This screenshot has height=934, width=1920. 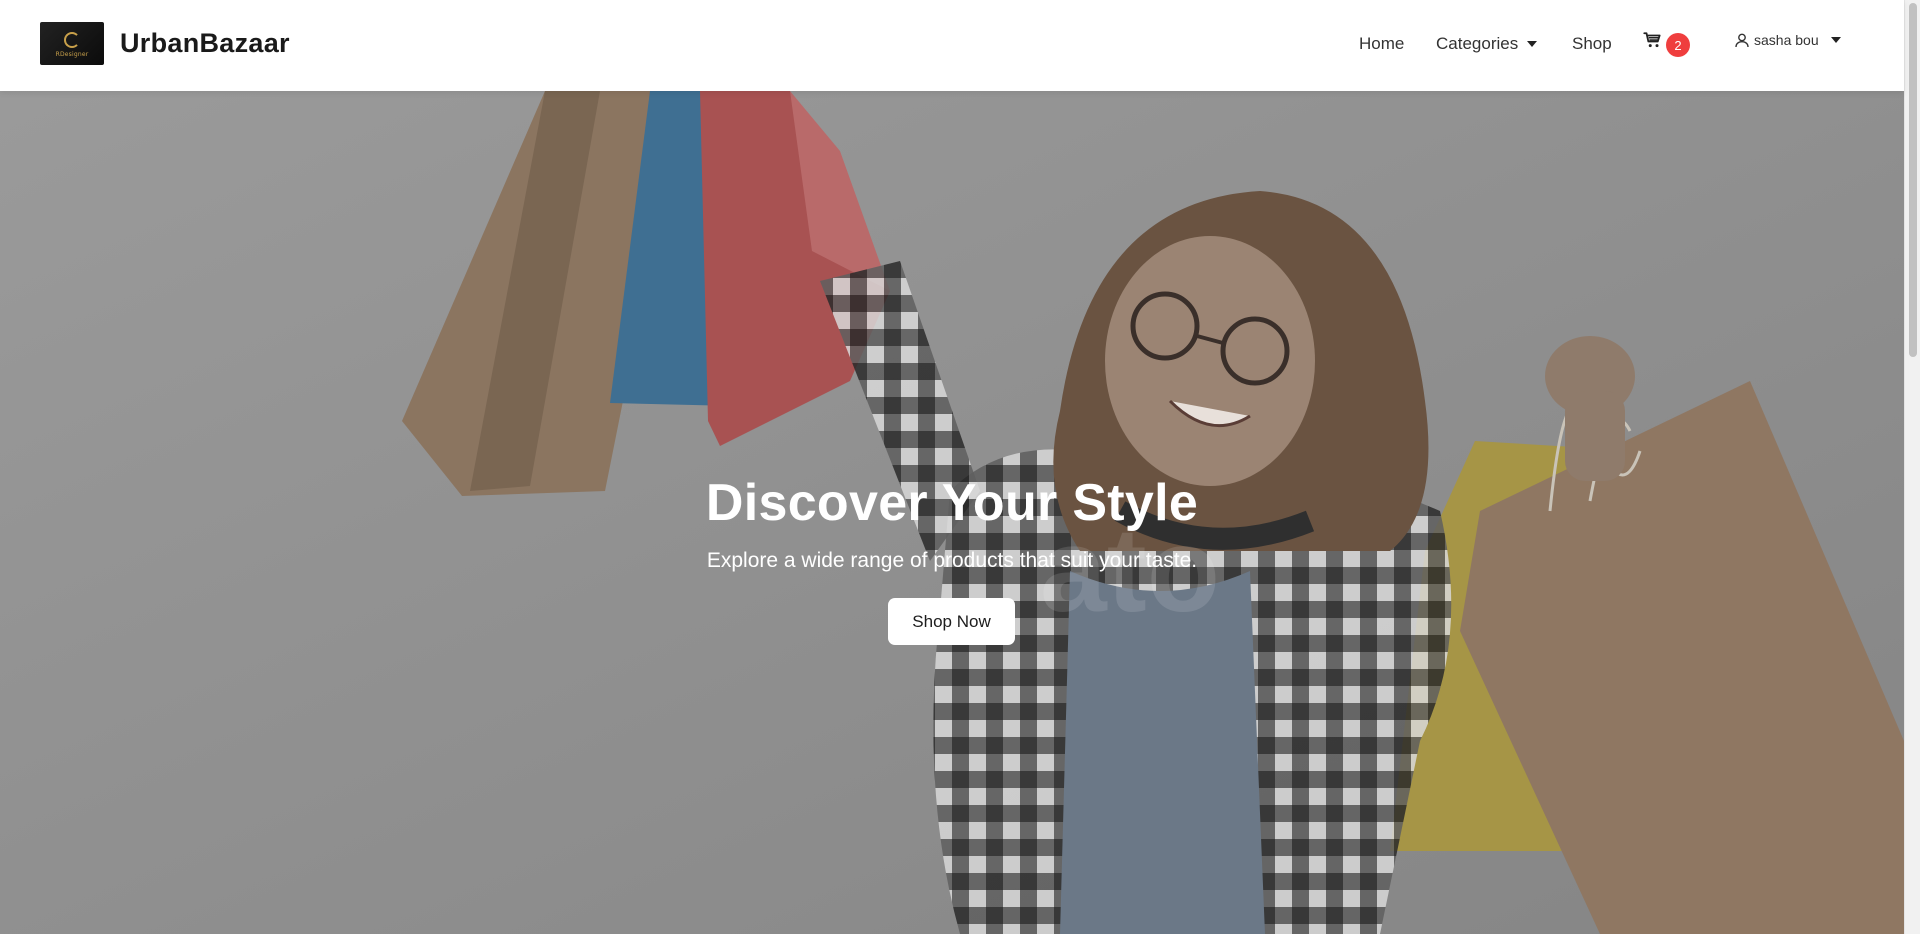 What do you see at coordinates (1678, 45) in the screenshot?
I see `cart-count-badge: 2` at bounding box center [1678, 45].